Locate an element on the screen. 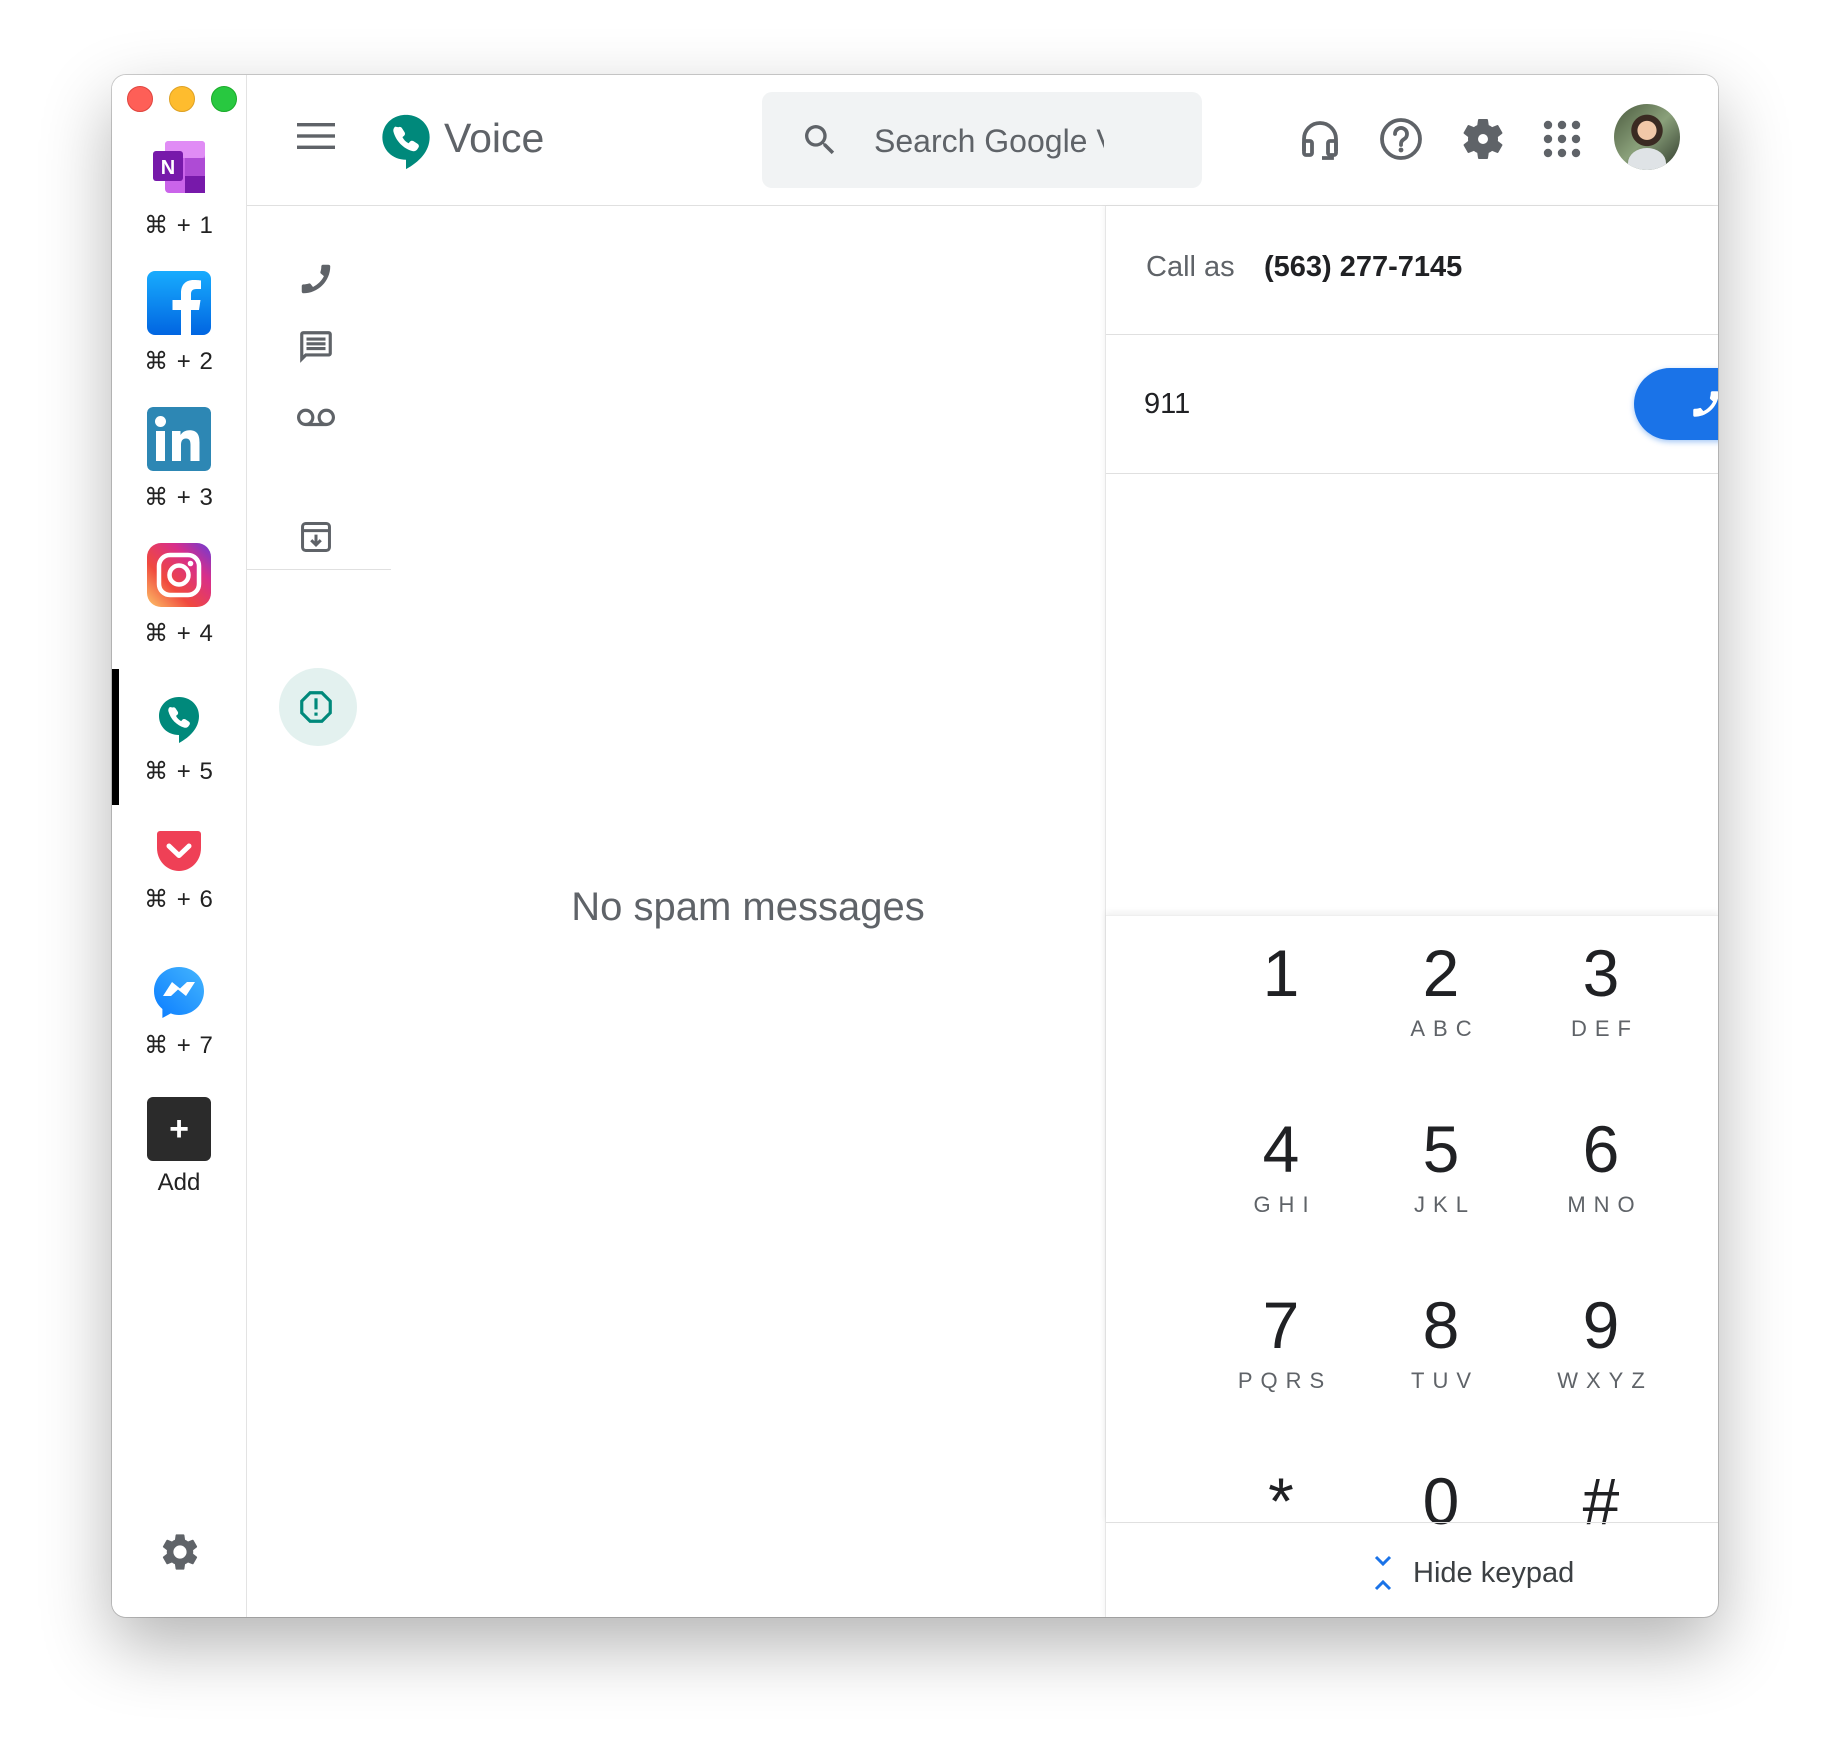  switcher-item-pocket: ⌘ + 6 is located at coordinates (179, 873).